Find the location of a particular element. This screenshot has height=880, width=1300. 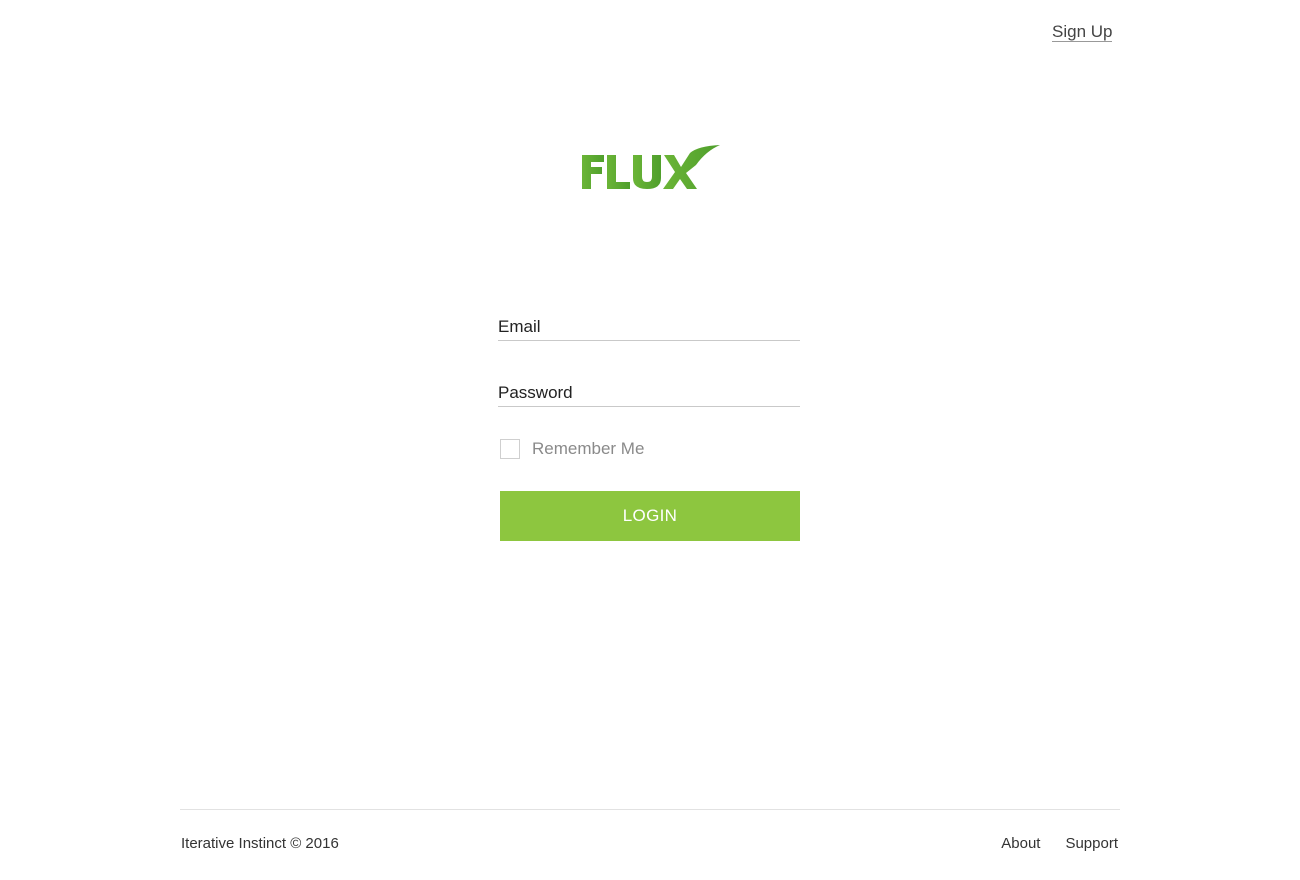

email-input is located at coordinates (649, 322).